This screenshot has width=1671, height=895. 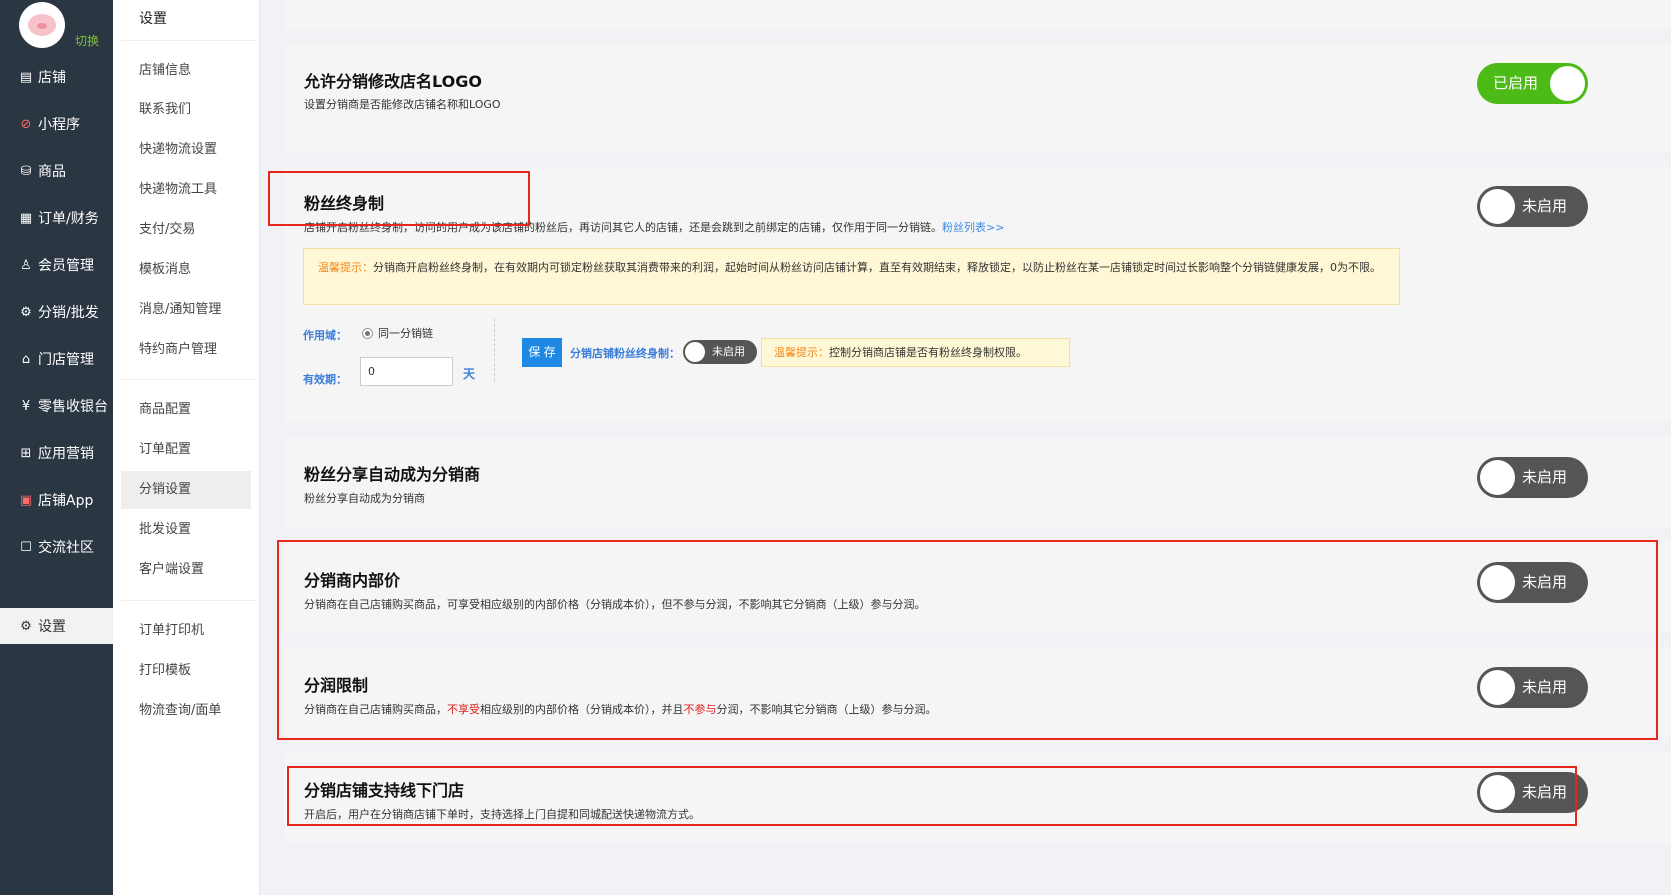 I want to click on fans-list-link: 粉丝列表>>, so click(x=973, y=227).